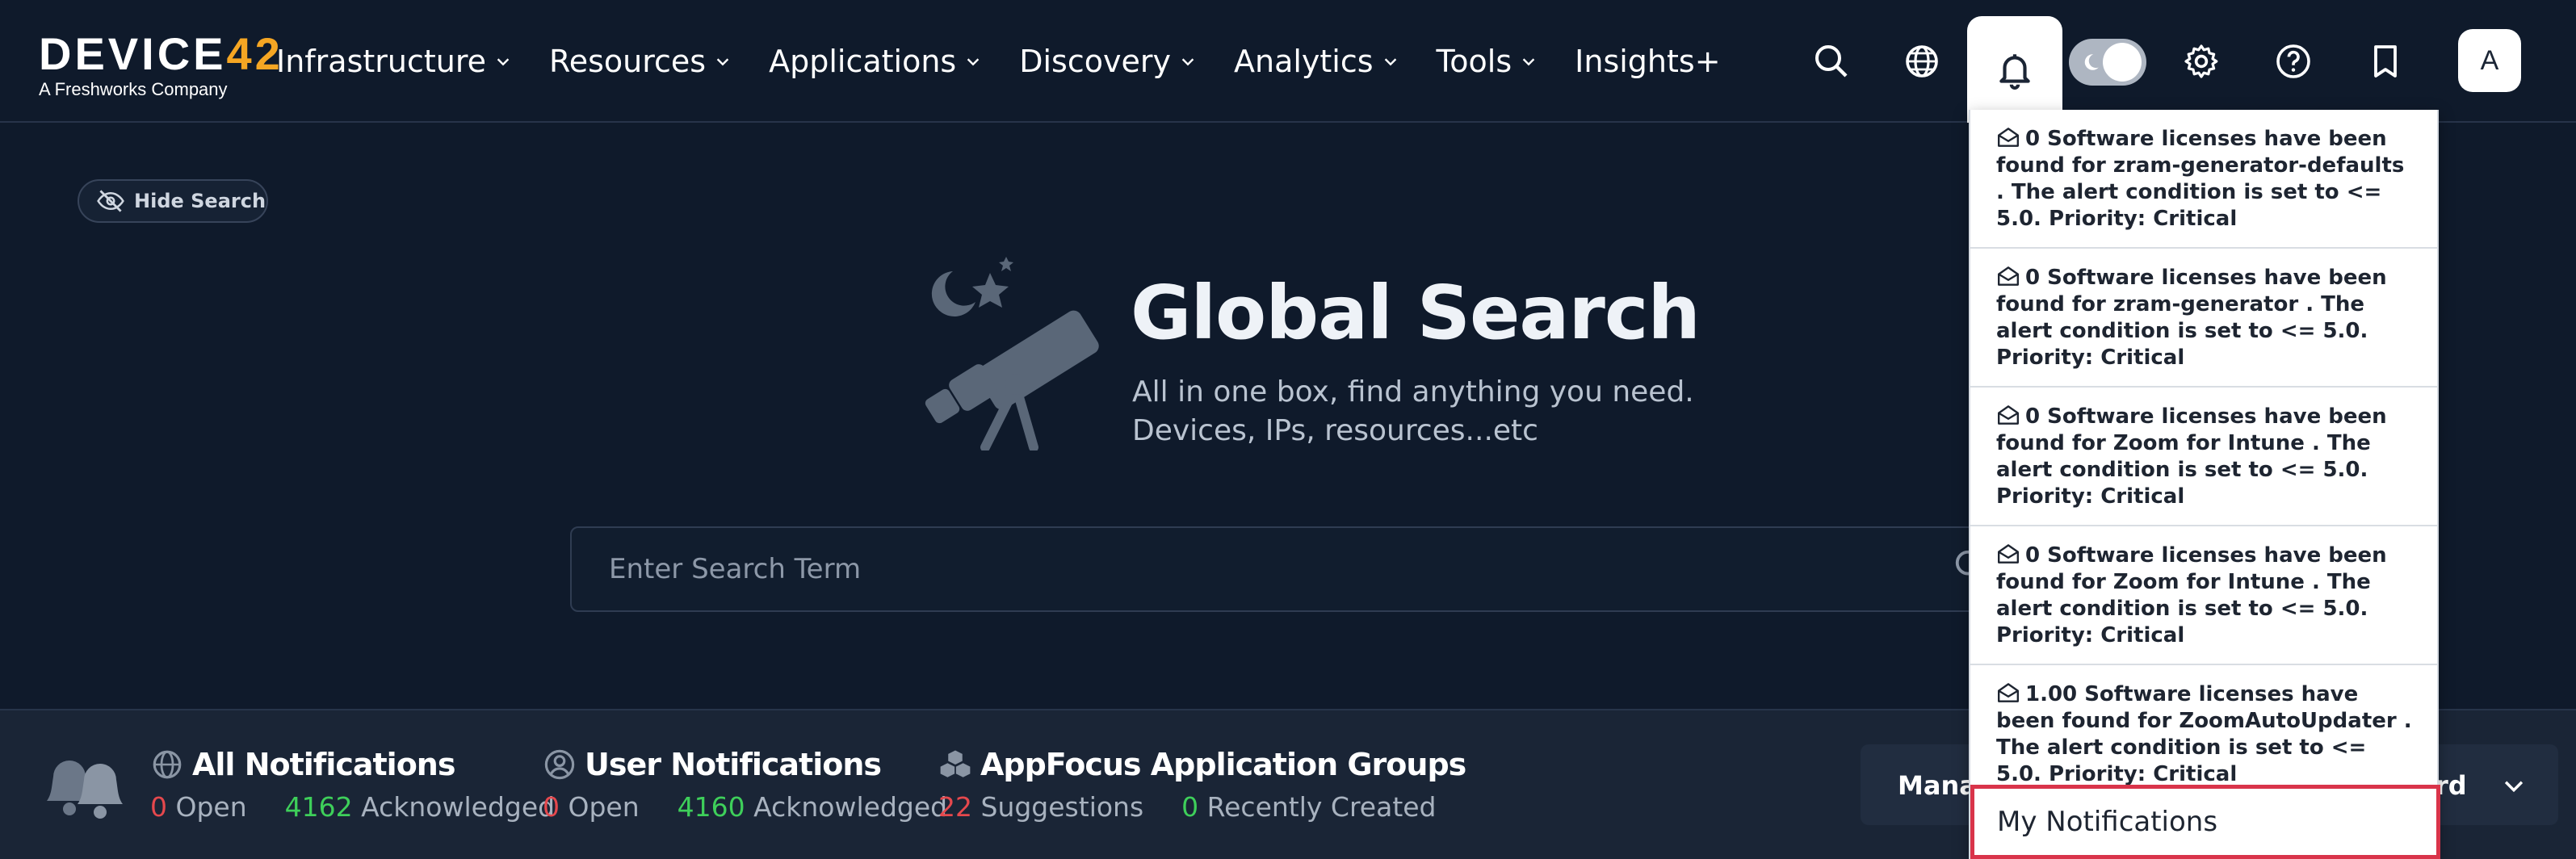 This screenshot has width=2576, height=859. Describe the element at coordinates (628, 61) in the screenshot. I see `menu-label: Resources` at that location.